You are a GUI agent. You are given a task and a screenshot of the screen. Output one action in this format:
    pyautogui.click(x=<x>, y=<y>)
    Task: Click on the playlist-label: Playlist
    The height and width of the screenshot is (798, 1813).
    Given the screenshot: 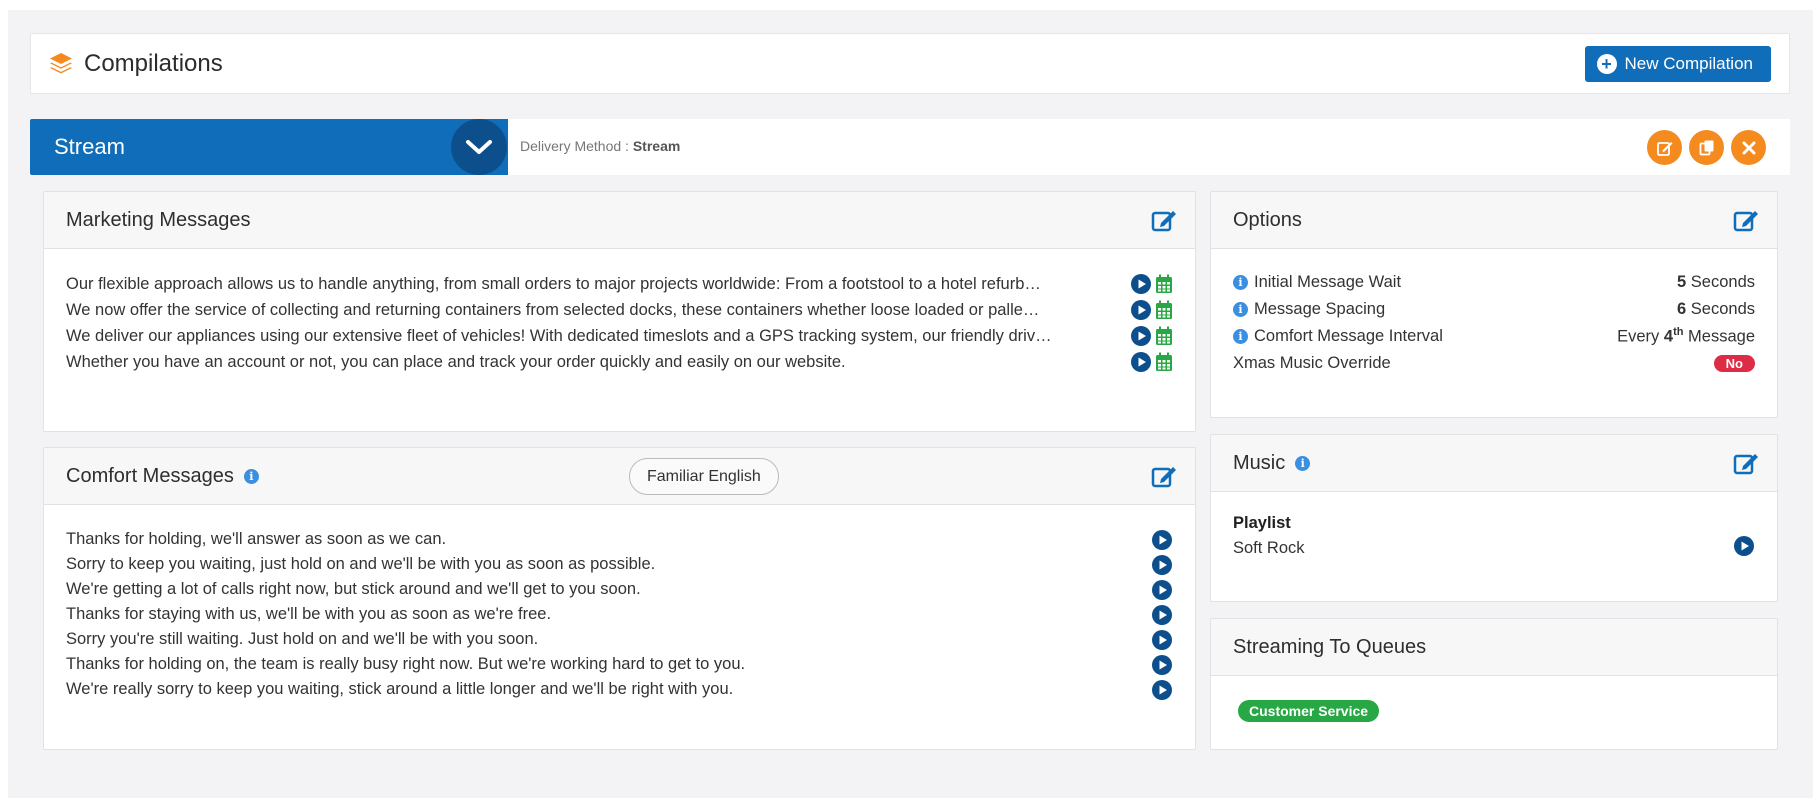 What is the action you would take?
    pyautogui.click(x=1262, y=523)
    